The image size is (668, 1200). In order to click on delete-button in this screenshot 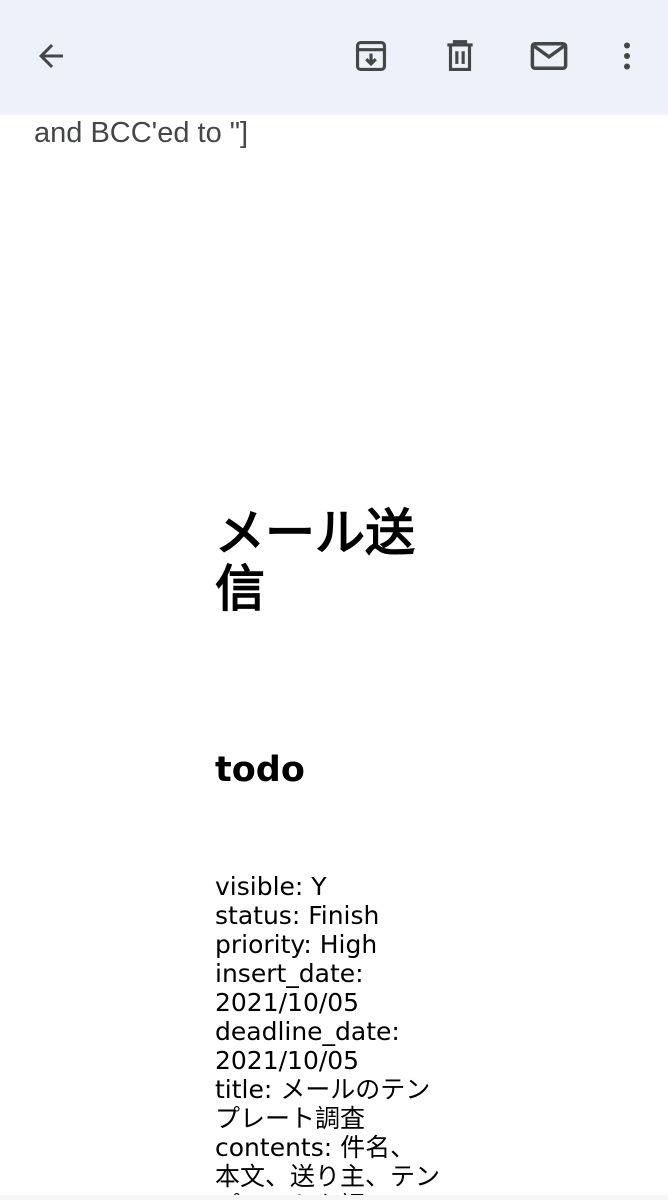, I will do `click(460, 56)`.